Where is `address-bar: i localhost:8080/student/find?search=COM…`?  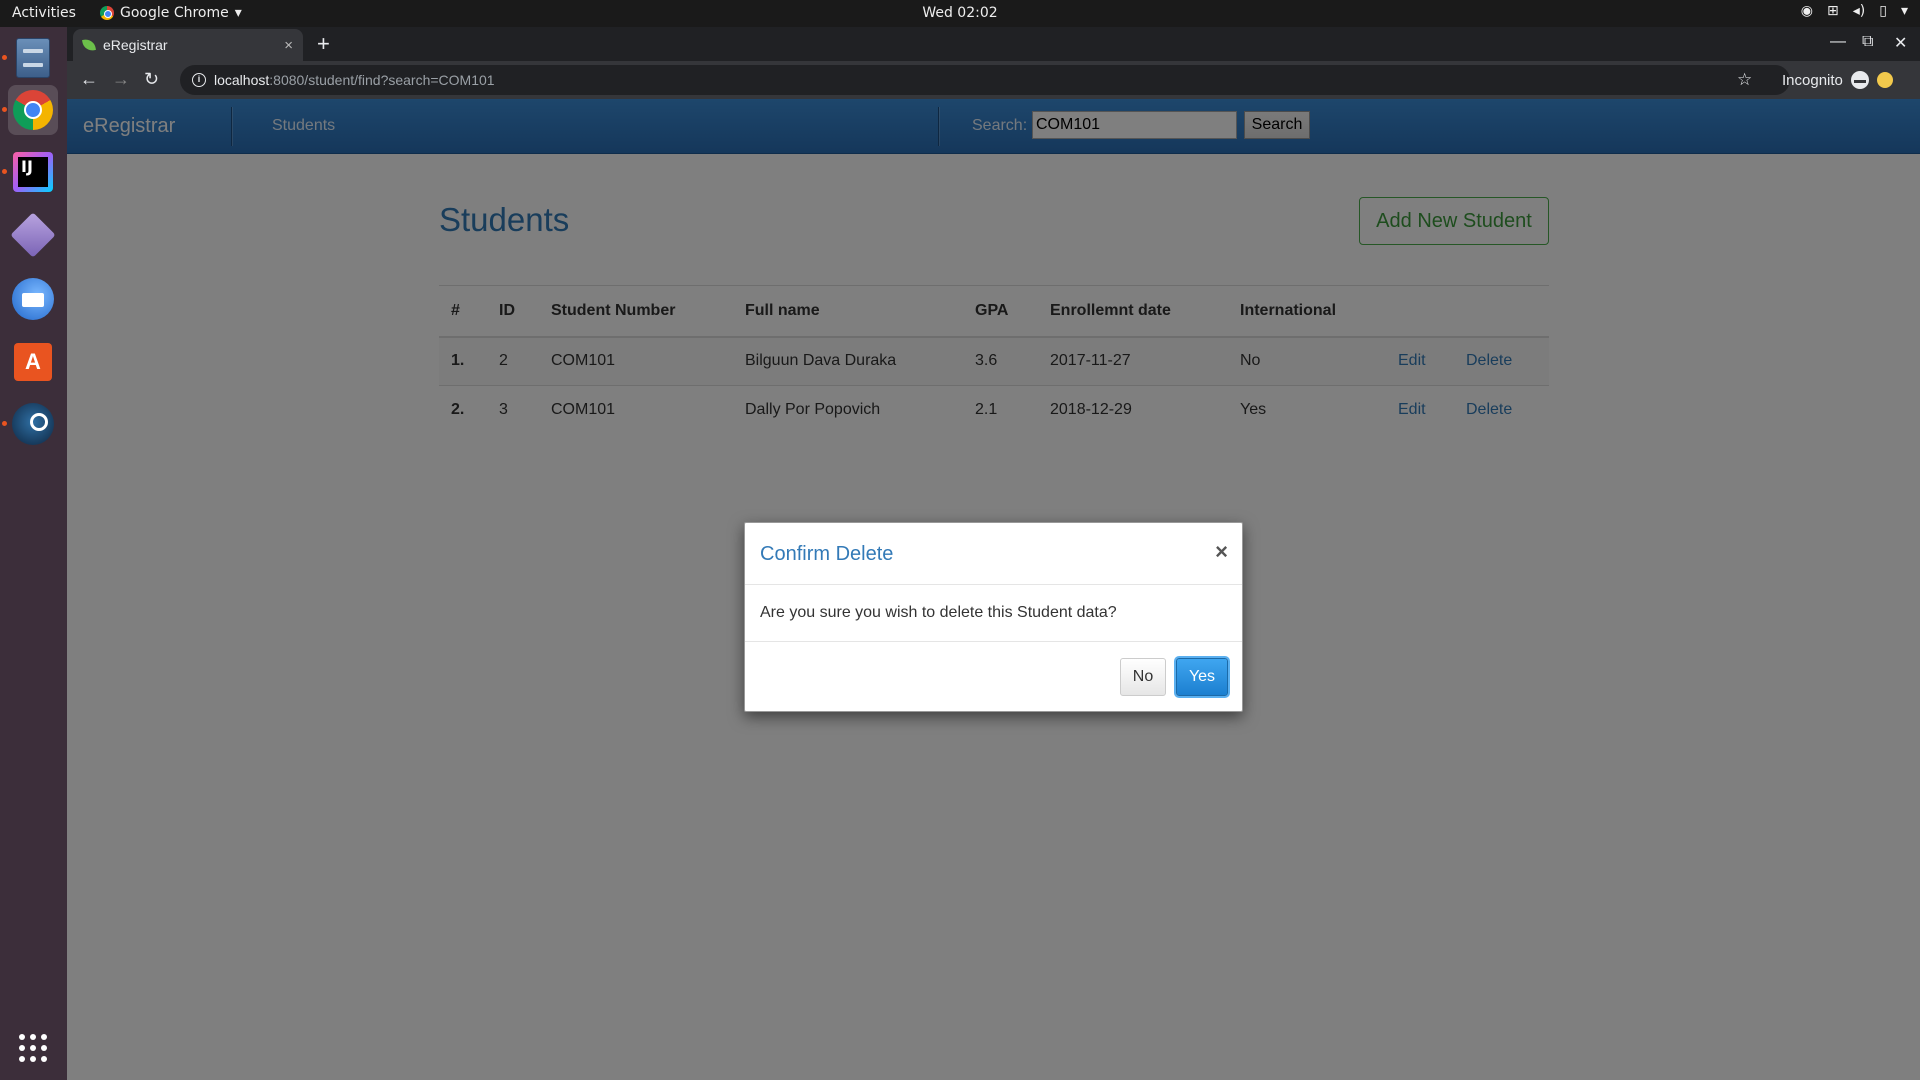 address-bar: i localhost:8080/student/find?search=COM… is located at coordinates (985, 80).